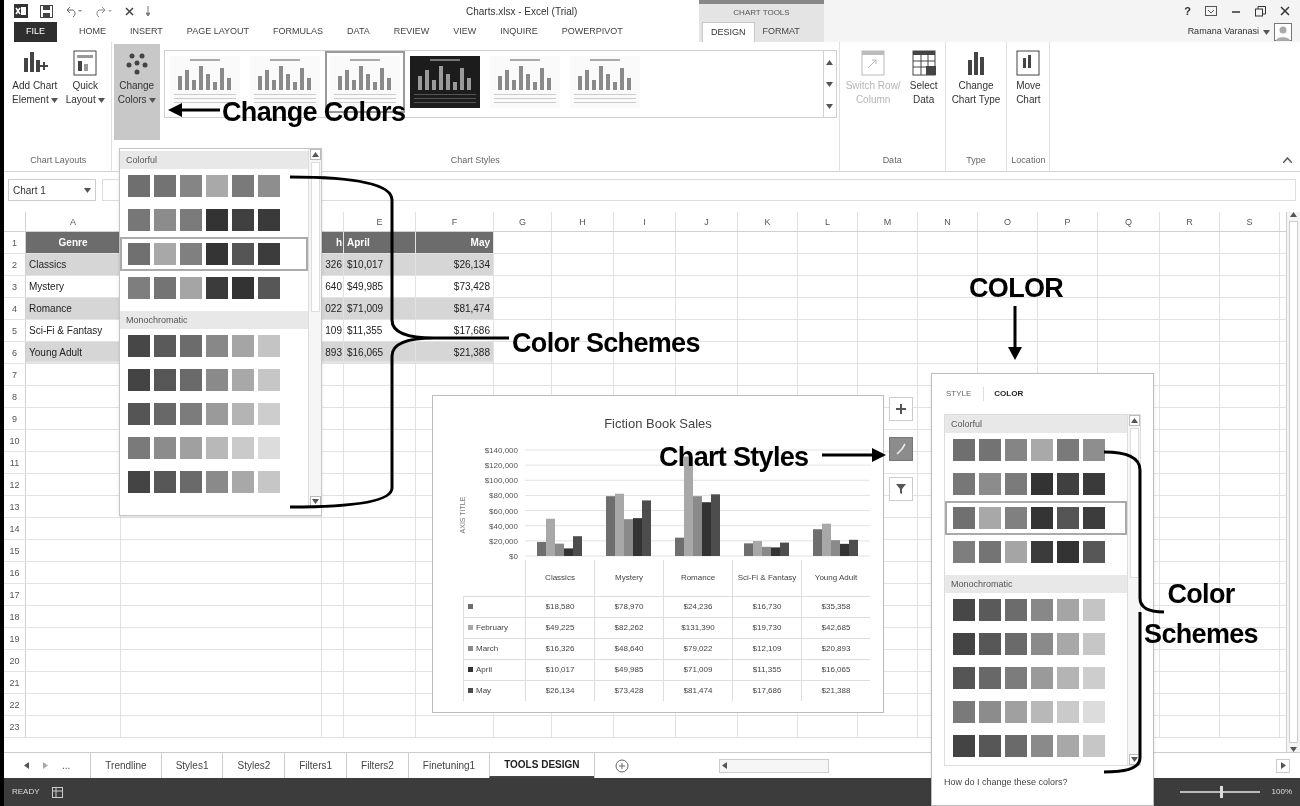 Image resolution: width=1300 pixels, height=806 pixels. Describe the element at coordinates (15, 704) in the screenshot. I see `row-header: 22` at that location.